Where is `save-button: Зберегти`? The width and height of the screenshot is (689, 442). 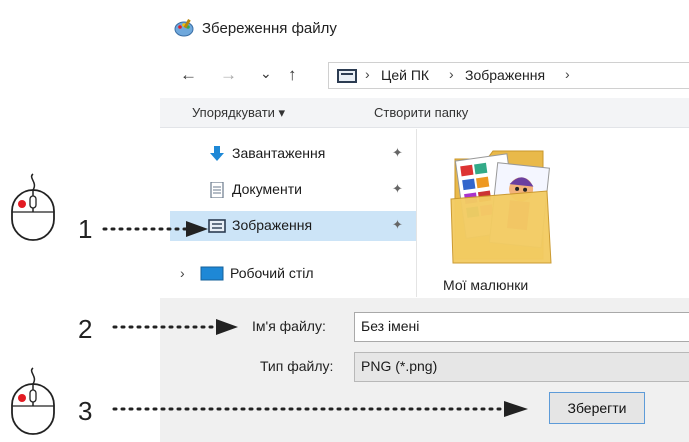
save-button: Зберегти is located at coordinates (597, 408).